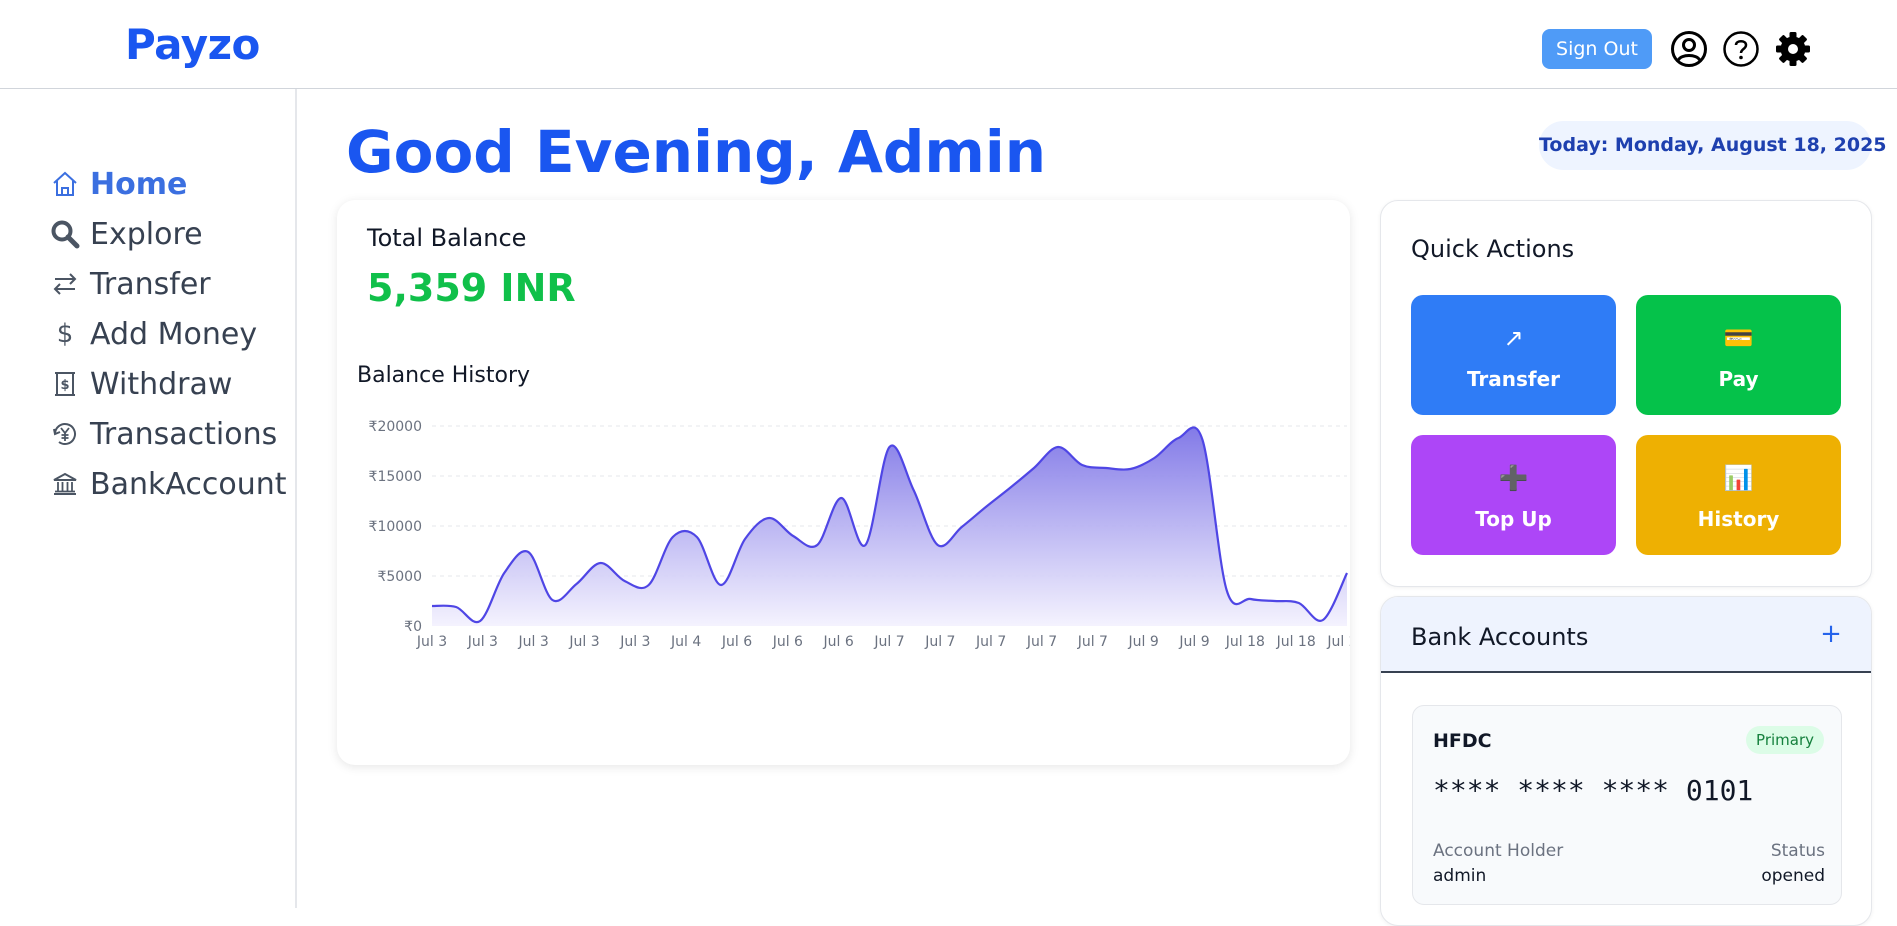 The width and height of the screenshot is (1897, 926). I want to click on y-tick-label: ₹15000, so click(395, 477).